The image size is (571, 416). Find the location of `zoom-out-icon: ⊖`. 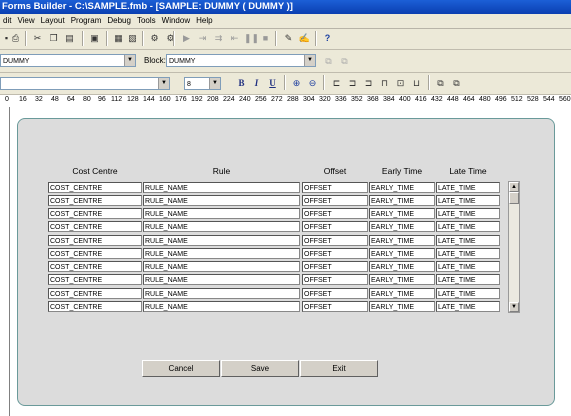

zoom-out-icon: ⊖ is located at coordinates (312, 83).